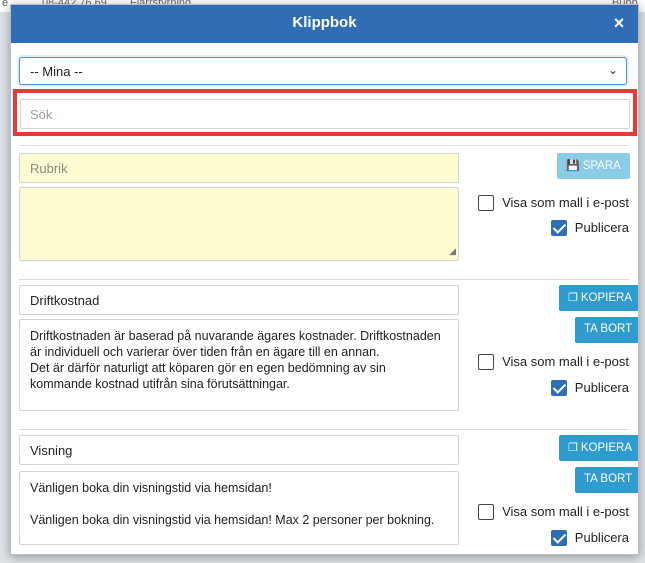  I want to click on save-button: 💾 SPARA, so click(593, 166).